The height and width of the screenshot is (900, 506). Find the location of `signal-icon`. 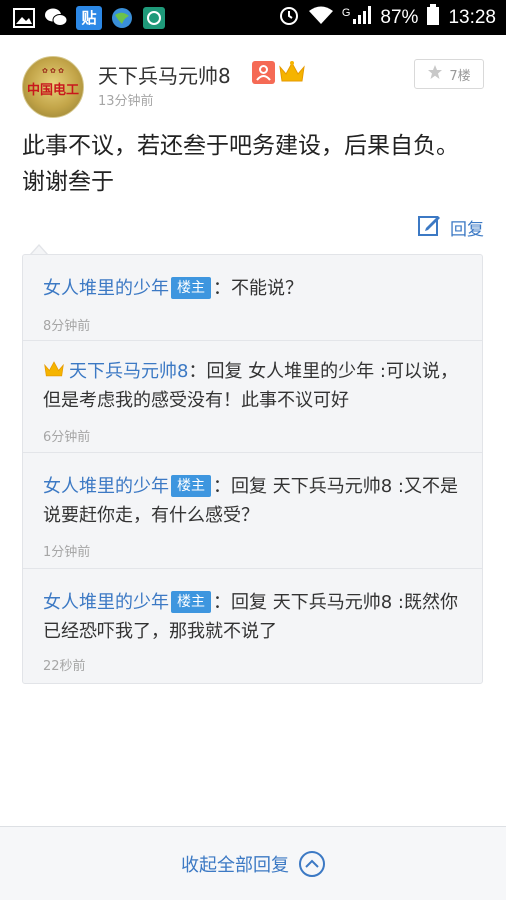

signal-icon is located at coordinates (362, 18).